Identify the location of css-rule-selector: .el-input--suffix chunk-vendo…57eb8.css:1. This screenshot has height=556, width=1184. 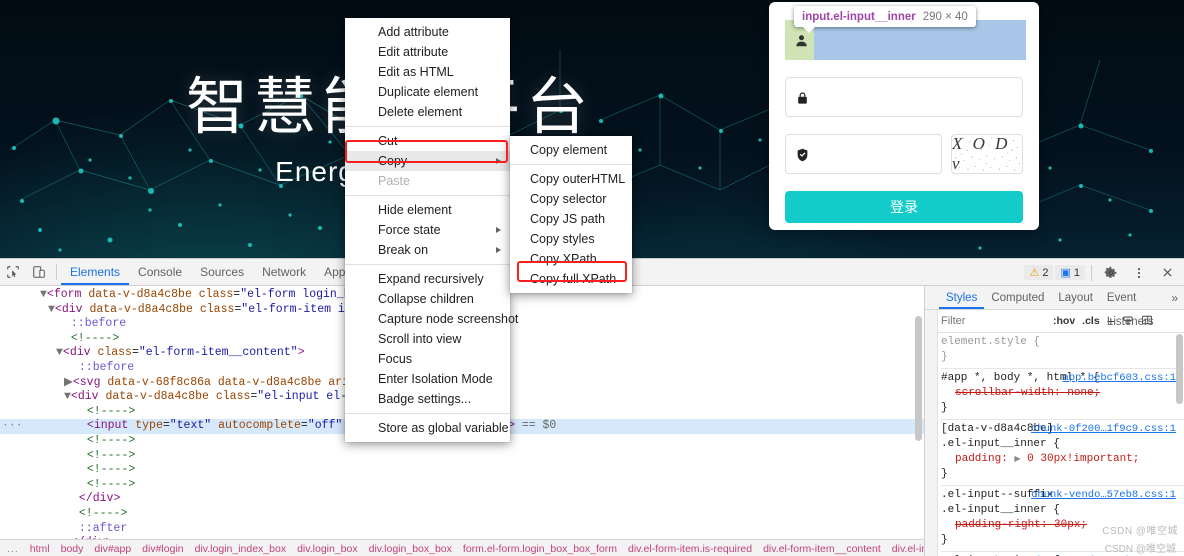
(1062, 495).